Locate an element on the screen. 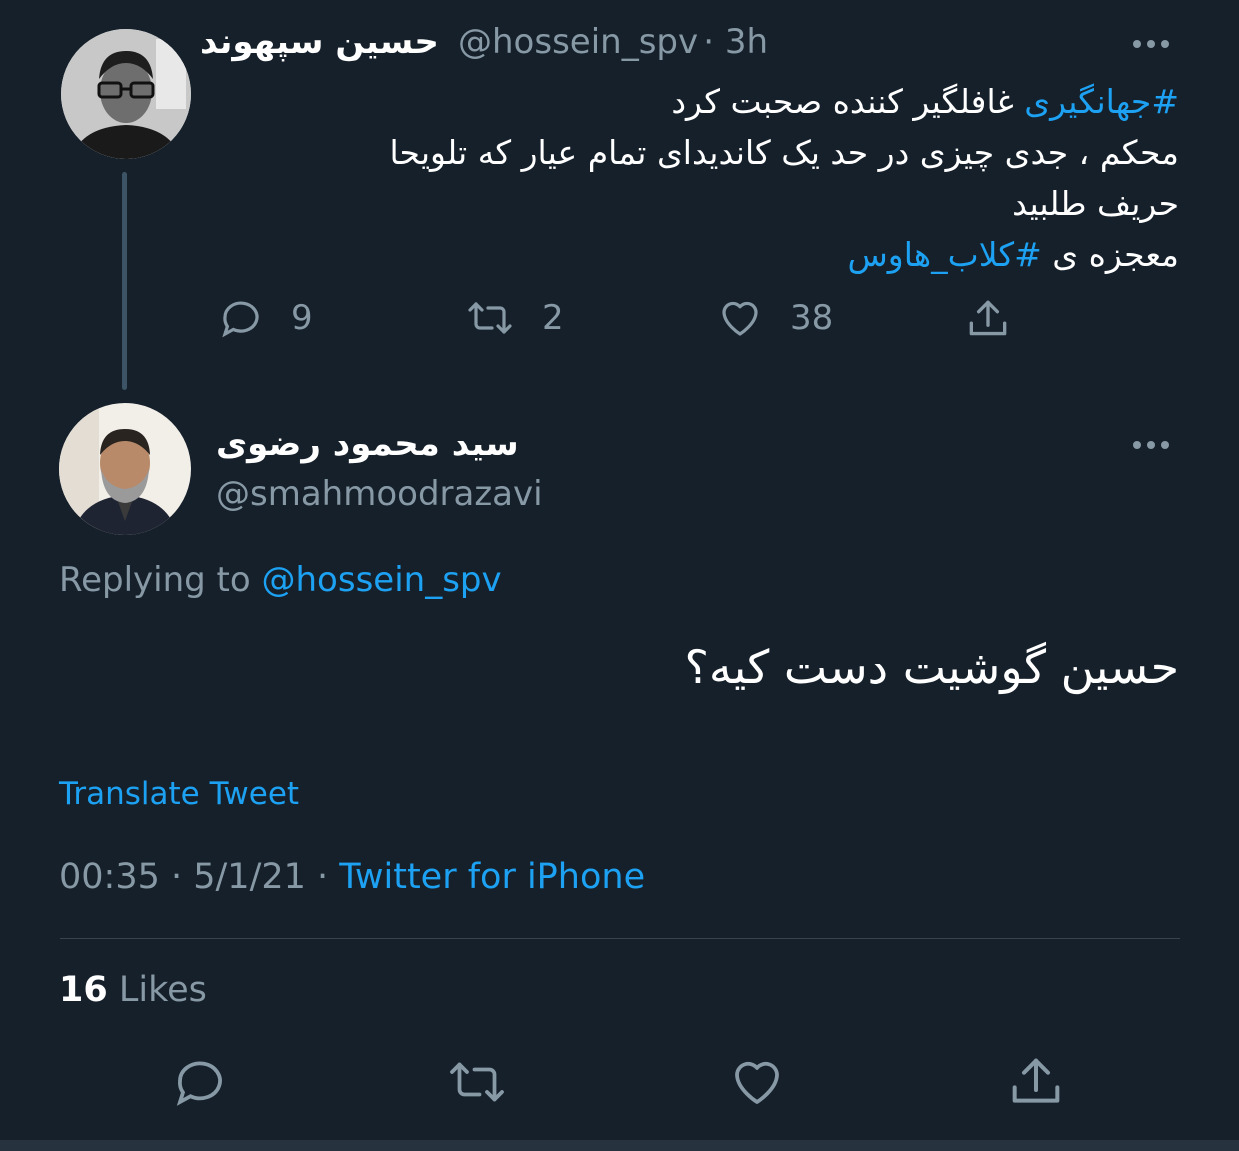  thread-connector-line is located at coordinates (124, 281).